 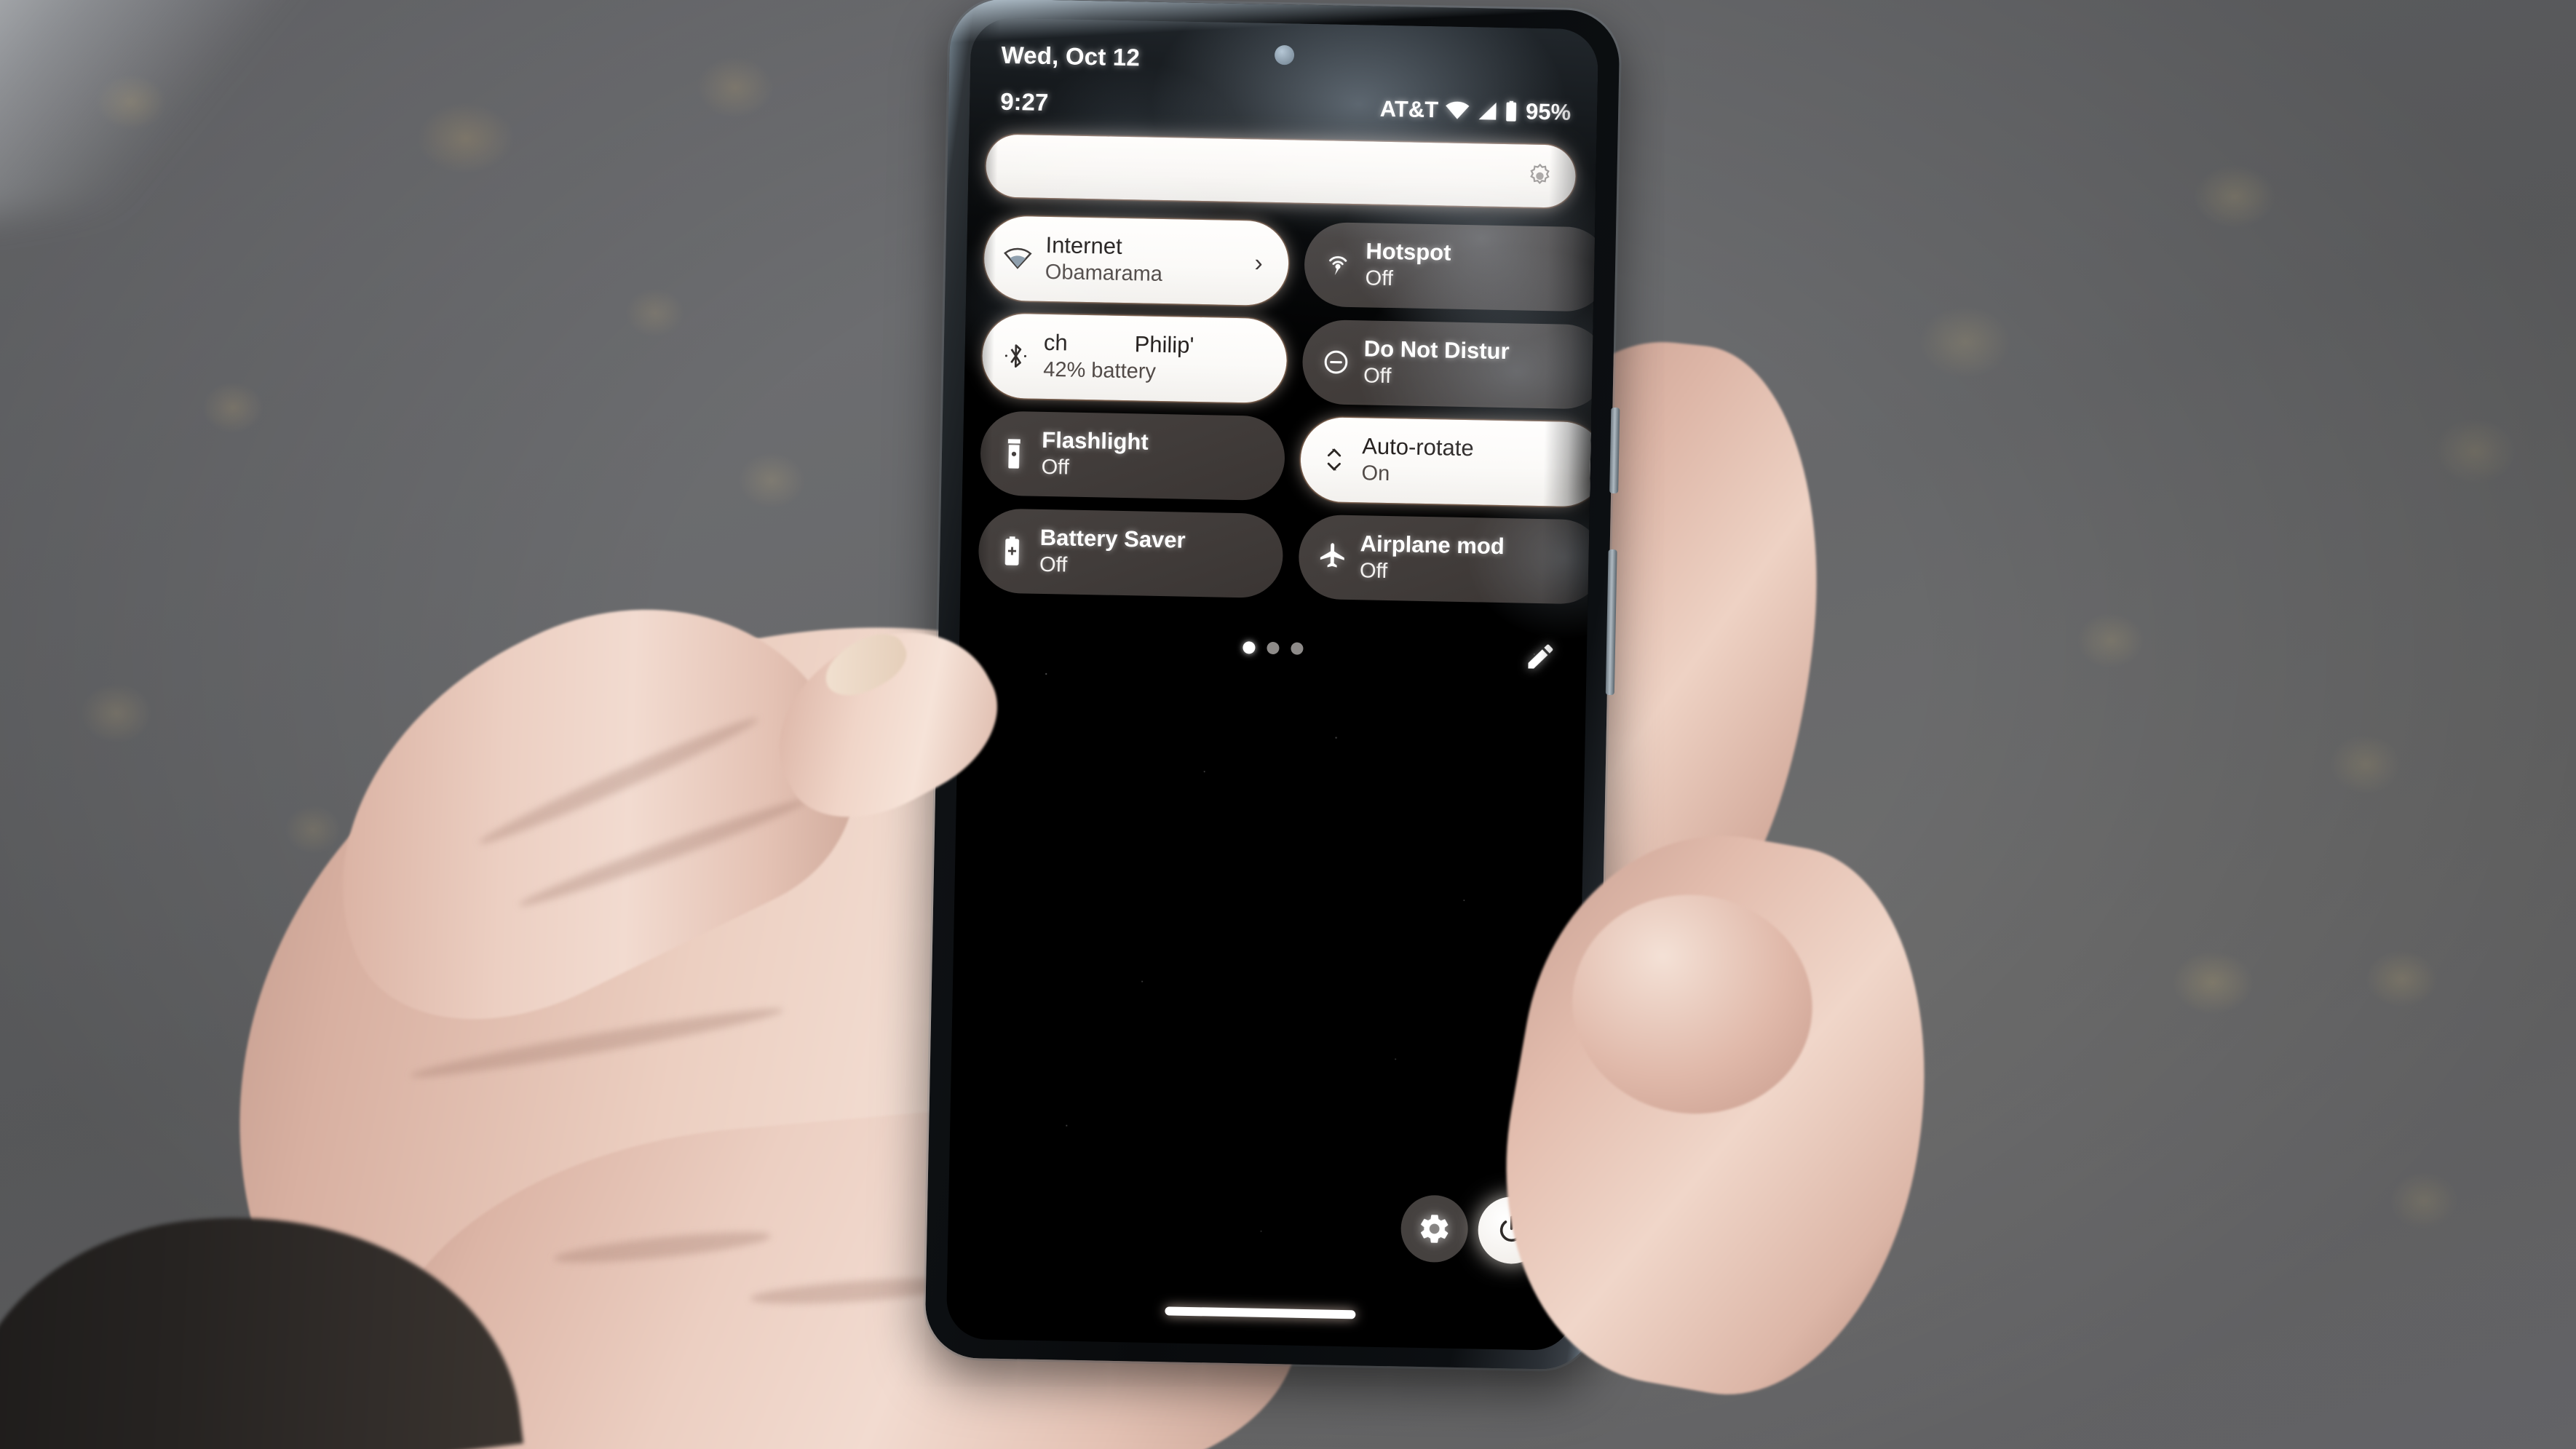 I want to click on tile-airplane-mode: Airplane mod Off, so click(x=1448, y=559).